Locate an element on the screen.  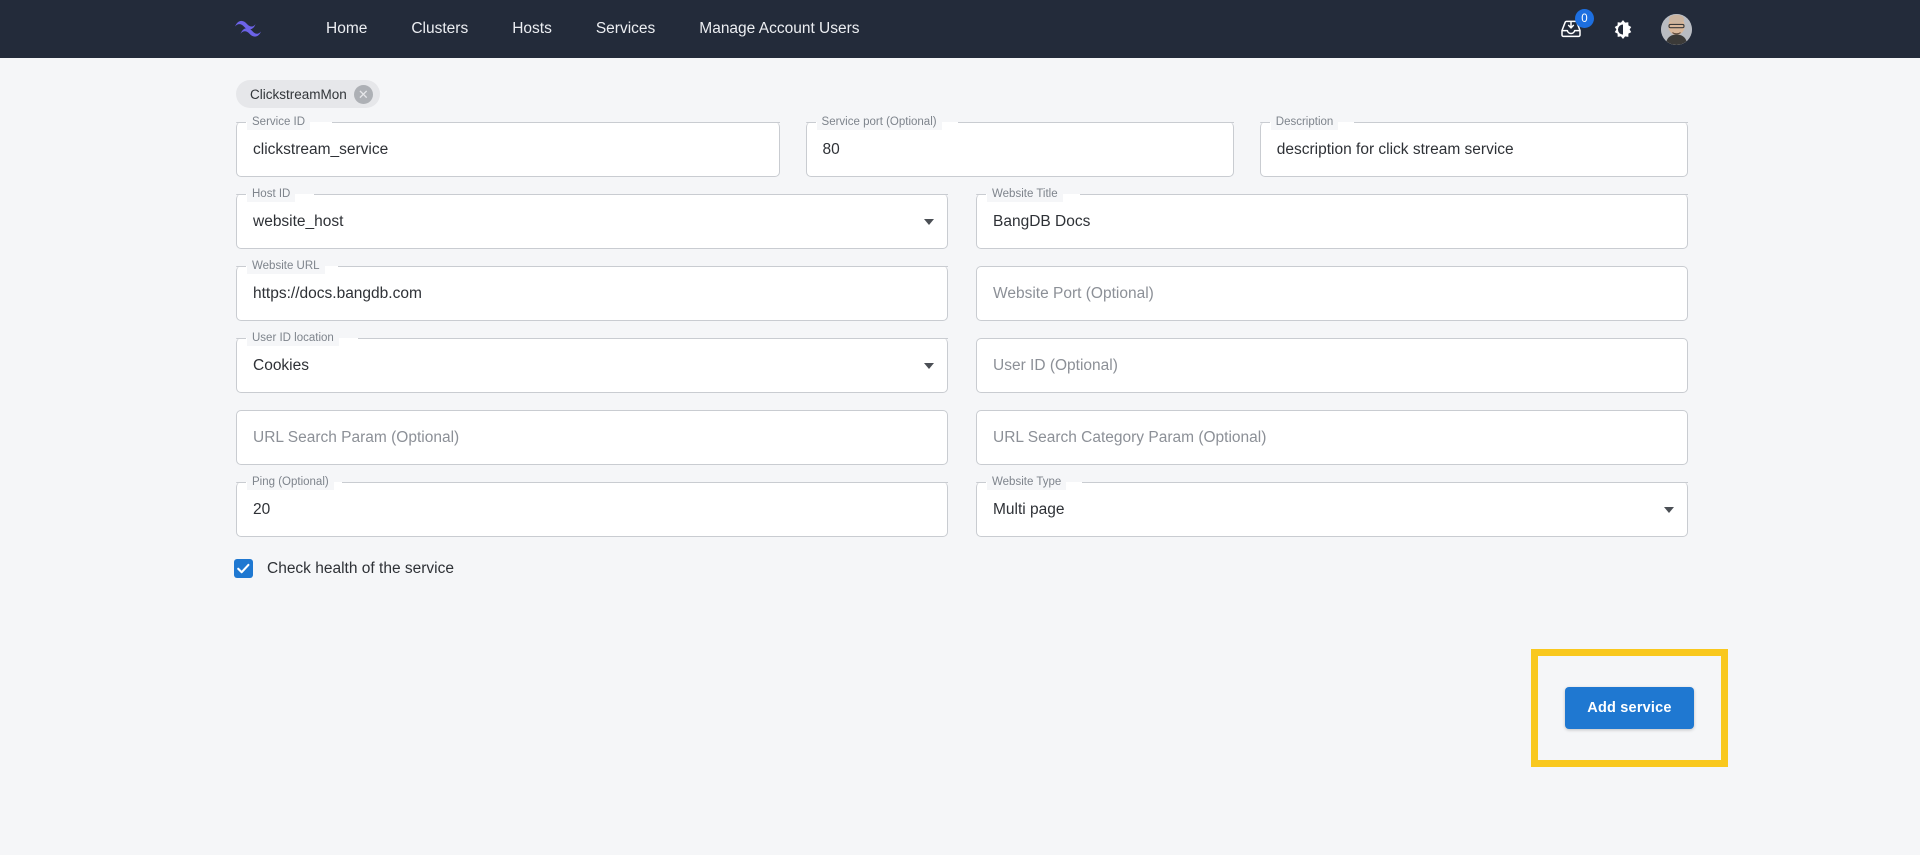
selected-monitor-chip: ClickstreamMon ✕ is located at coordinates (308, 94).